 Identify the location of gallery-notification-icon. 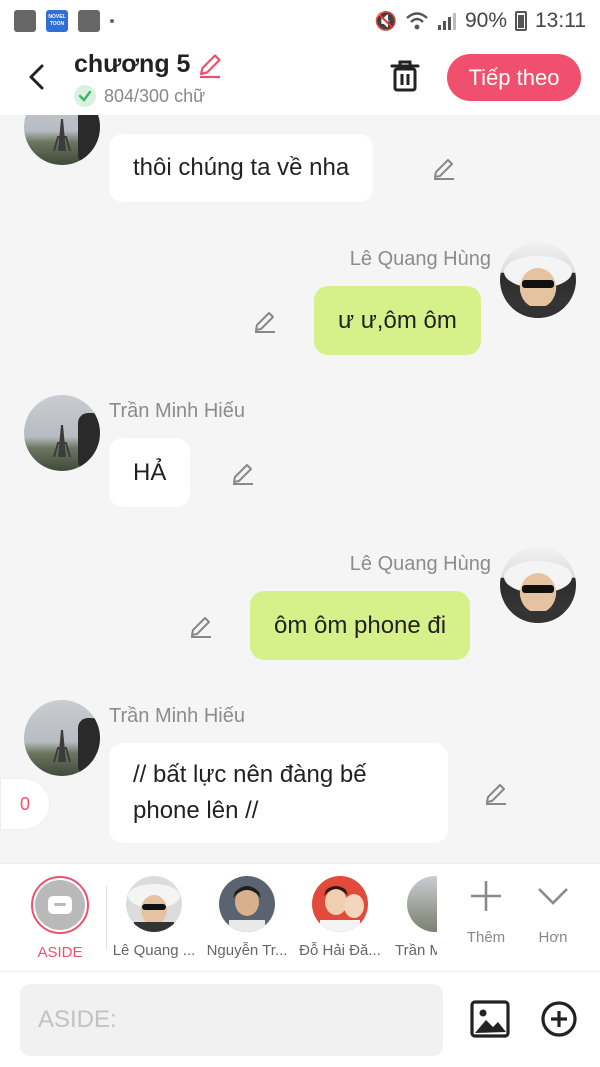
(25, 21).